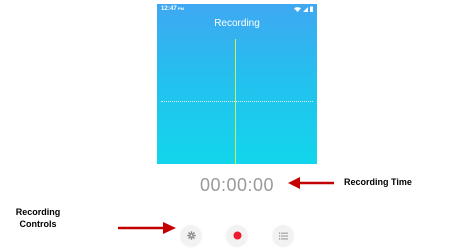  Describe the element at coordinates (311, 183) in the screenshot. I see `recording-time-arrow` at that location.